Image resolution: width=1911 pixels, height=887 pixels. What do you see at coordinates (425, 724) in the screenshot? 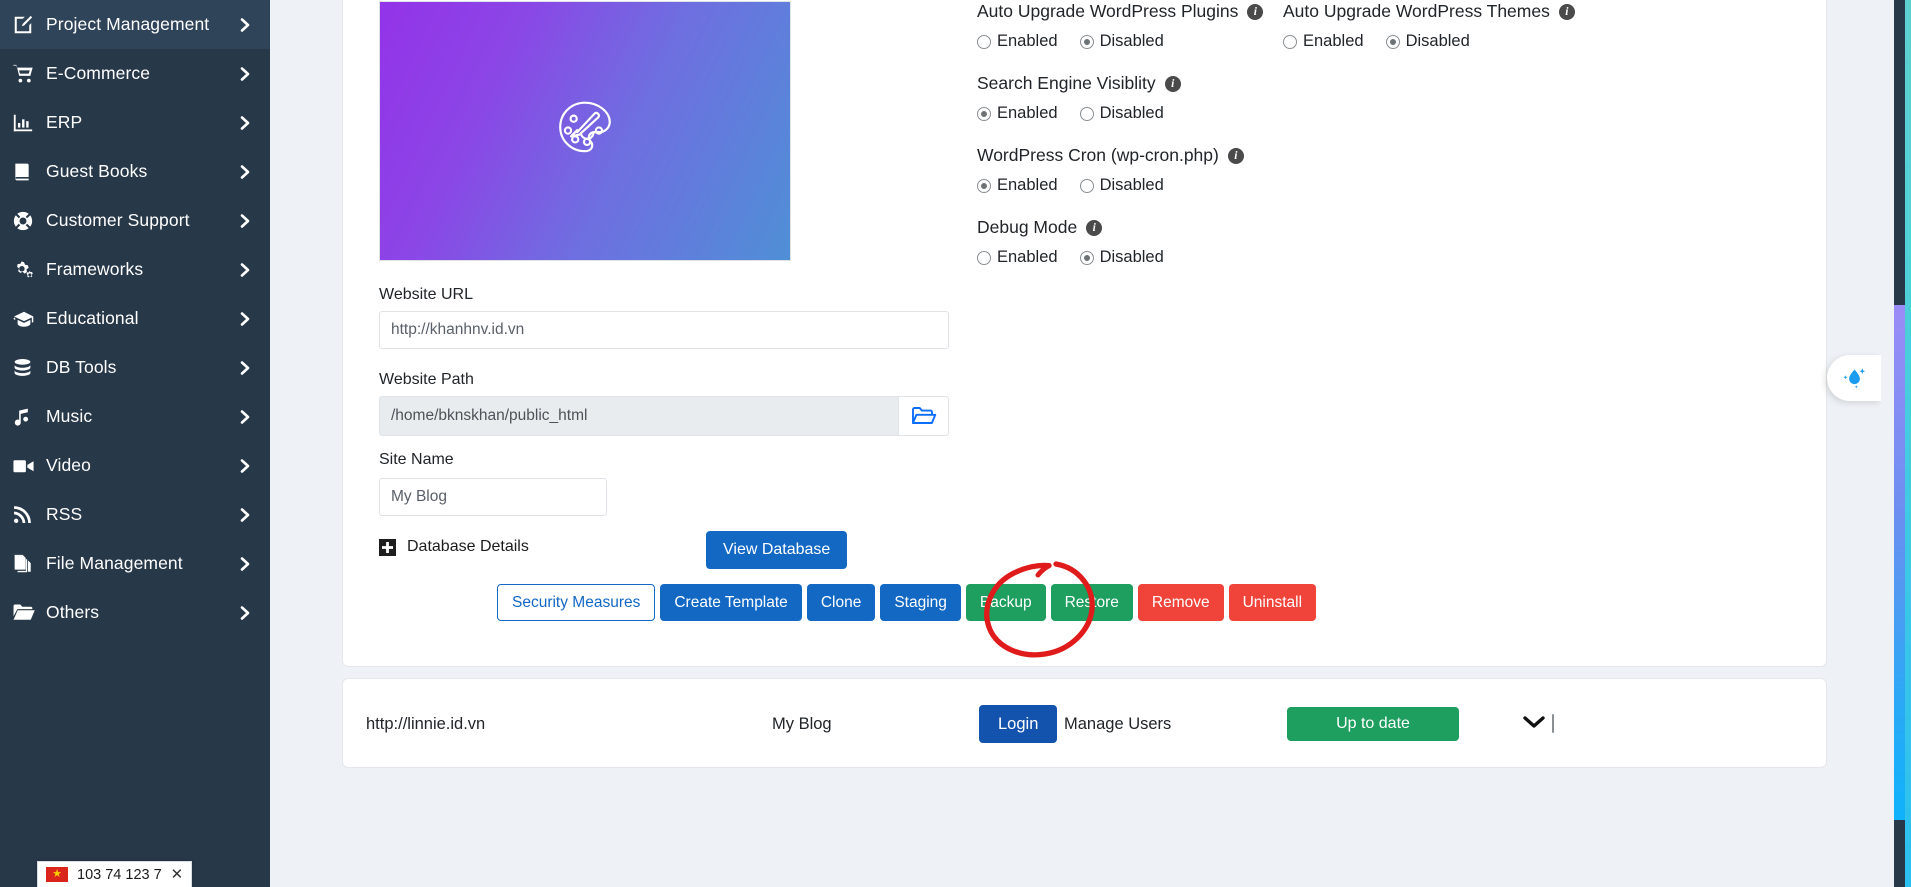
I see `site-url-cell: http://linnie.id.vn` at bounding box center [425, 724].